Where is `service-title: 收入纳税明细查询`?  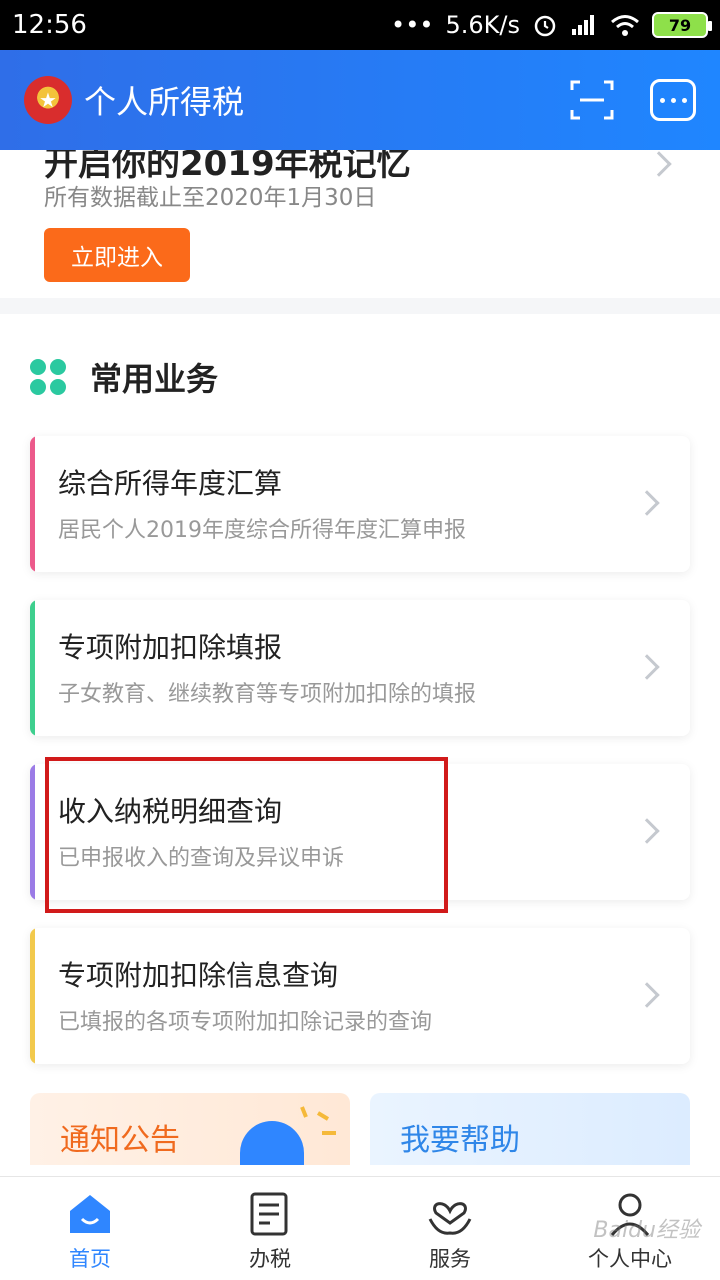
service-title: 收入纳税明细查询 is located at coordinates (170, 811).